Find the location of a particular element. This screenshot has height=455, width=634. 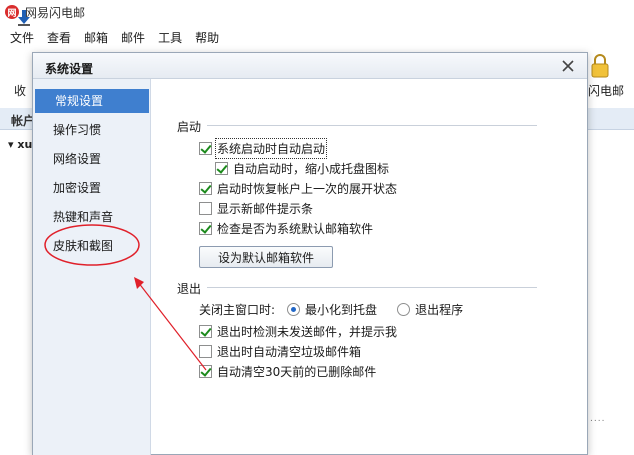

opt-minimize-tray: 自动启动时，缩小成托盘图标 is located at coordinates (302, 168).